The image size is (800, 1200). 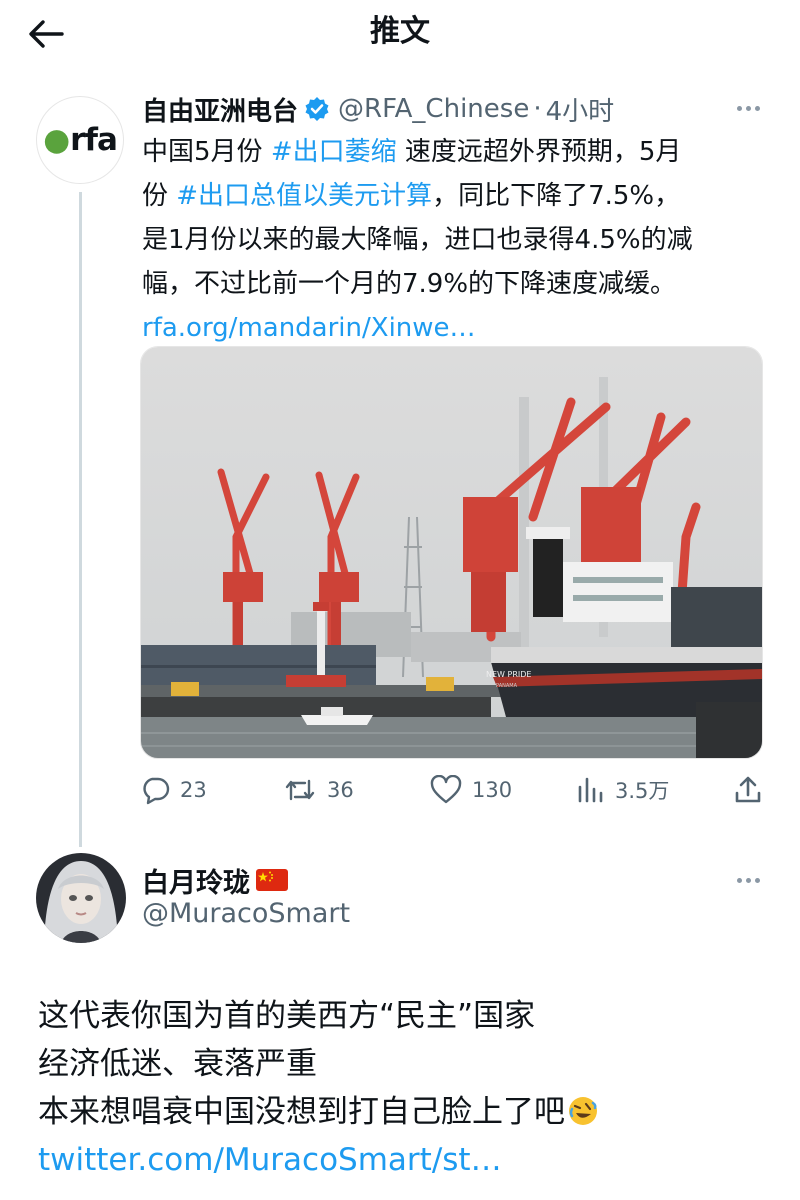 What do you see at coordinates (317, 109) in the screenshot?
I see `verified-badge-icon` at bounding box center [317, 109].